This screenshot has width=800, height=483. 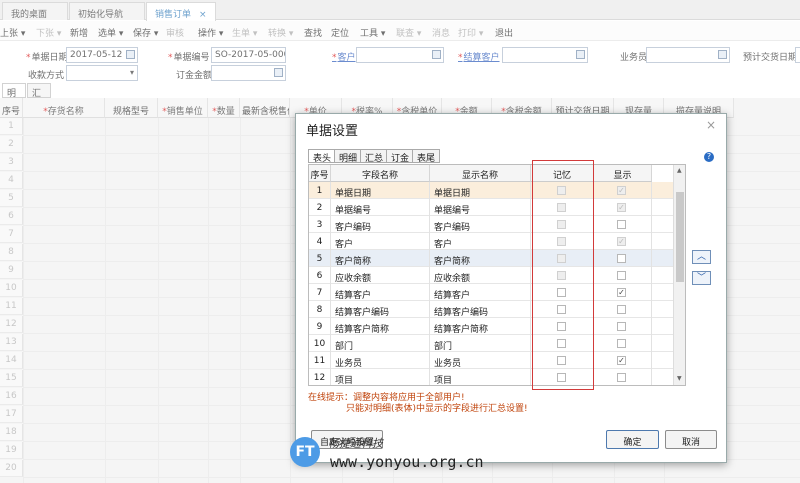 What do you see at coordinates (680, 237) in the screenshot?
I see `scrollbar-thumb` at bounding box center [680, 237].